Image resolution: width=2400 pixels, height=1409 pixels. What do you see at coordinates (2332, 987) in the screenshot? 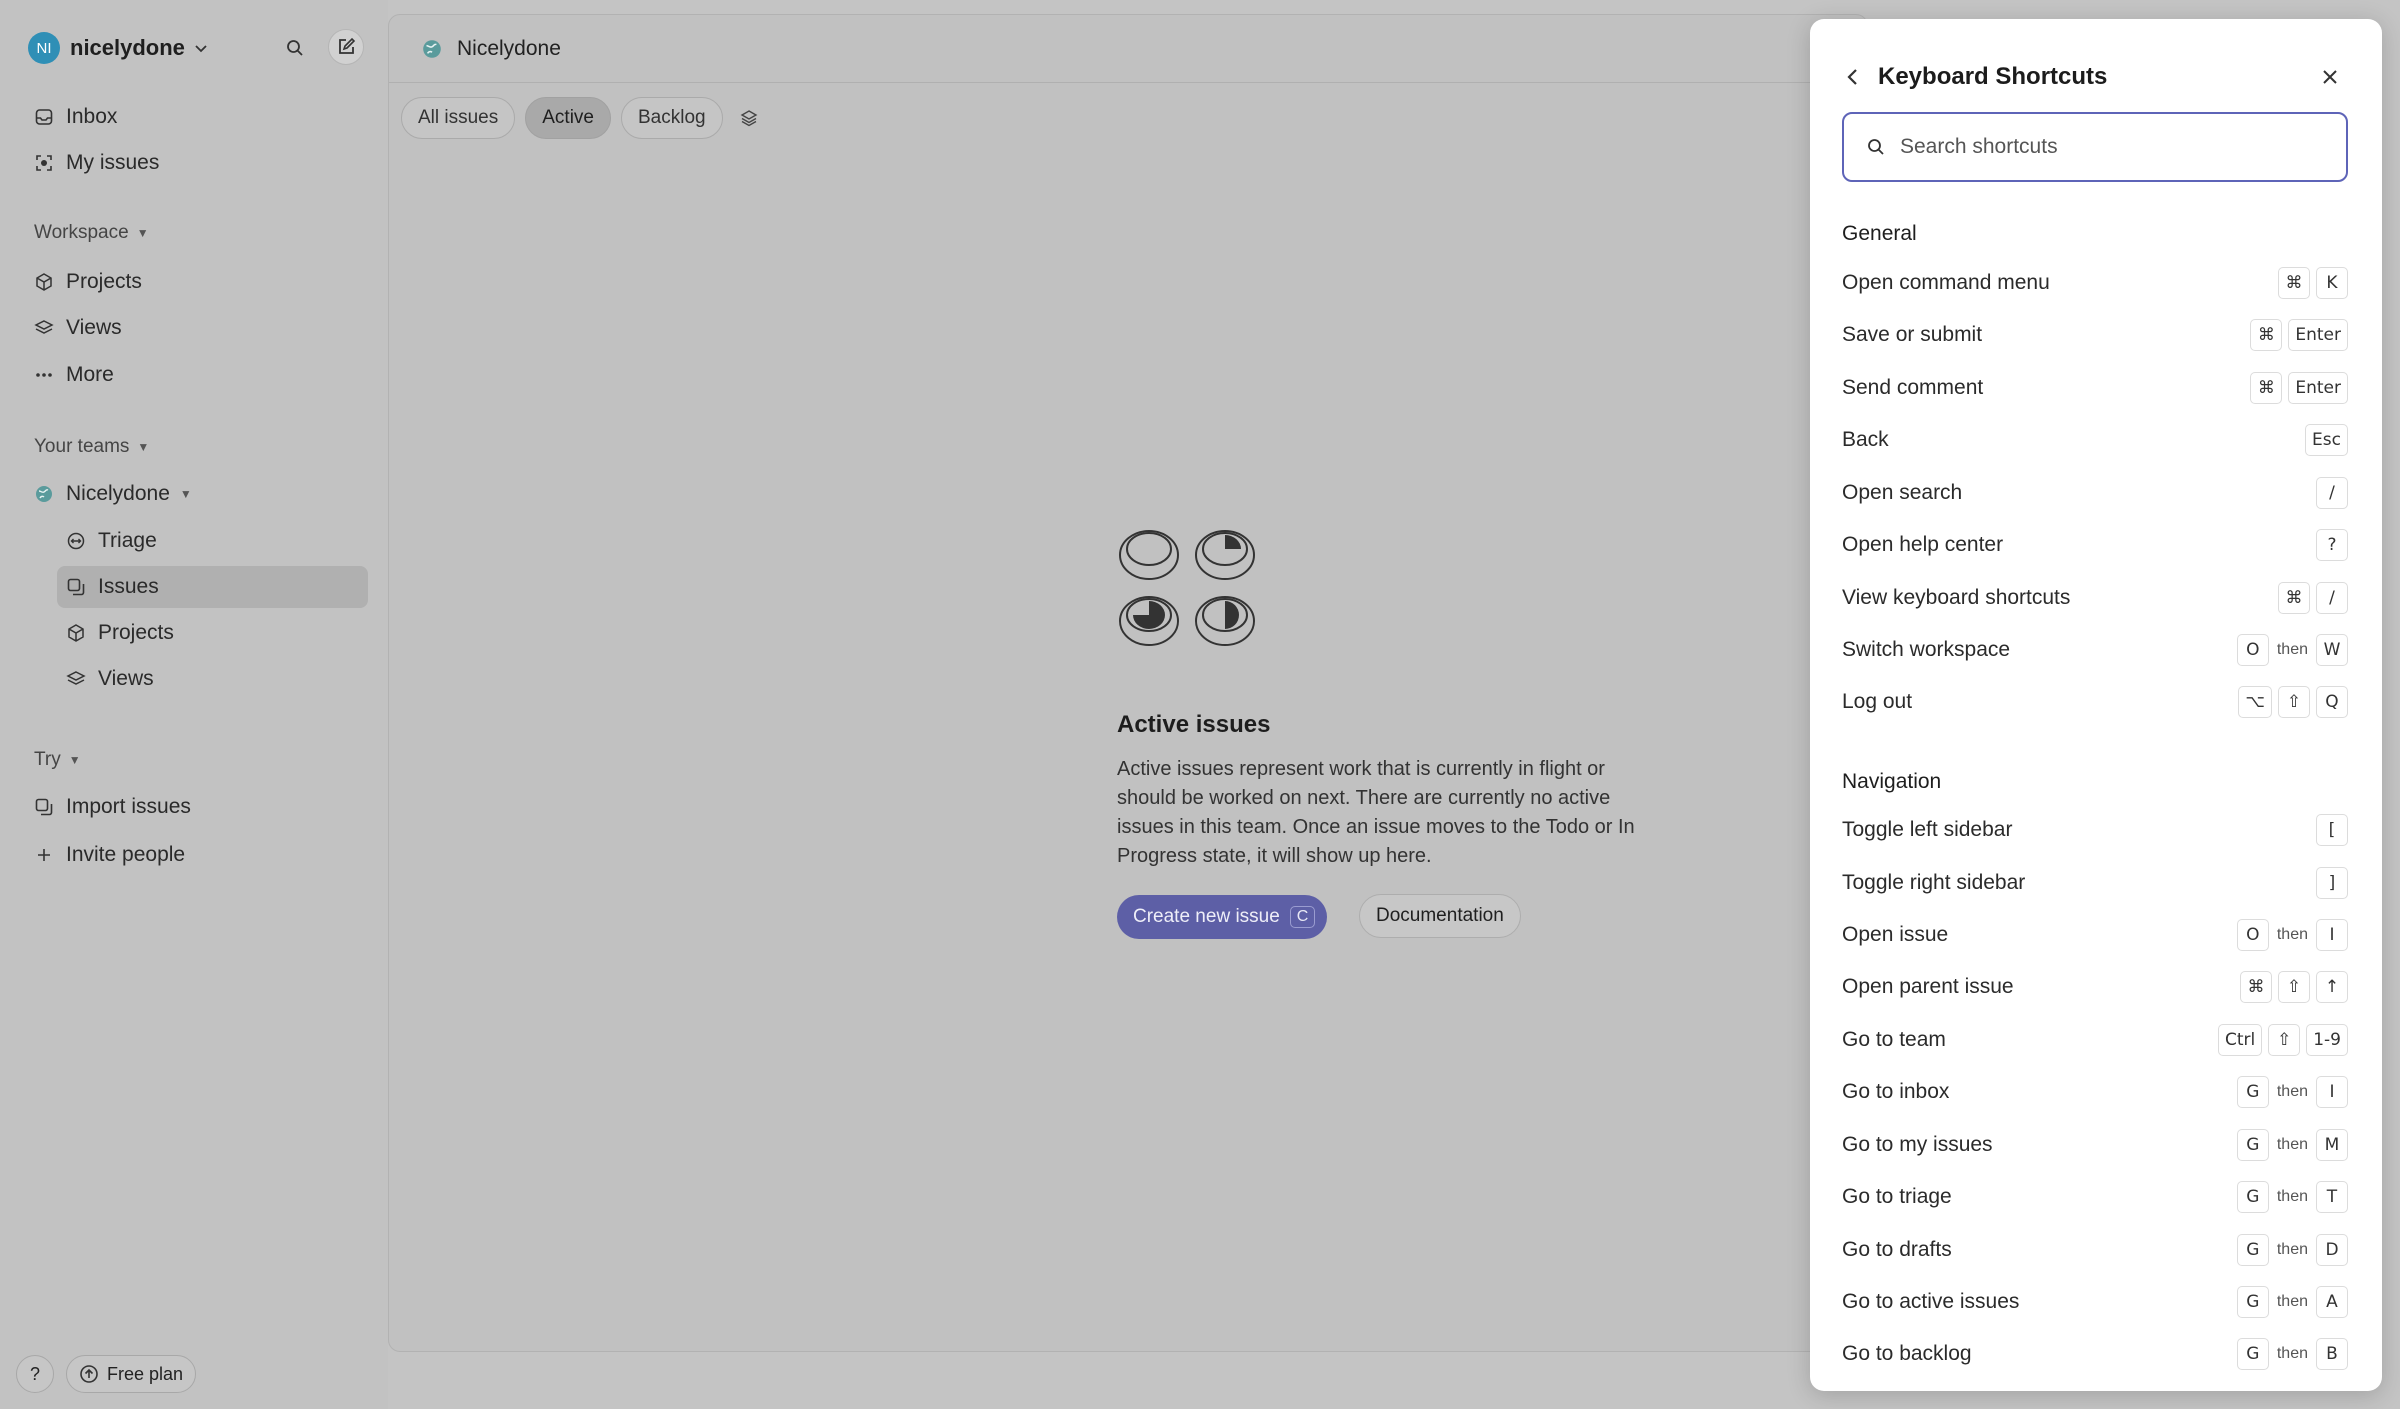
I see `key: ↑` at bounding box center [2332, 987].